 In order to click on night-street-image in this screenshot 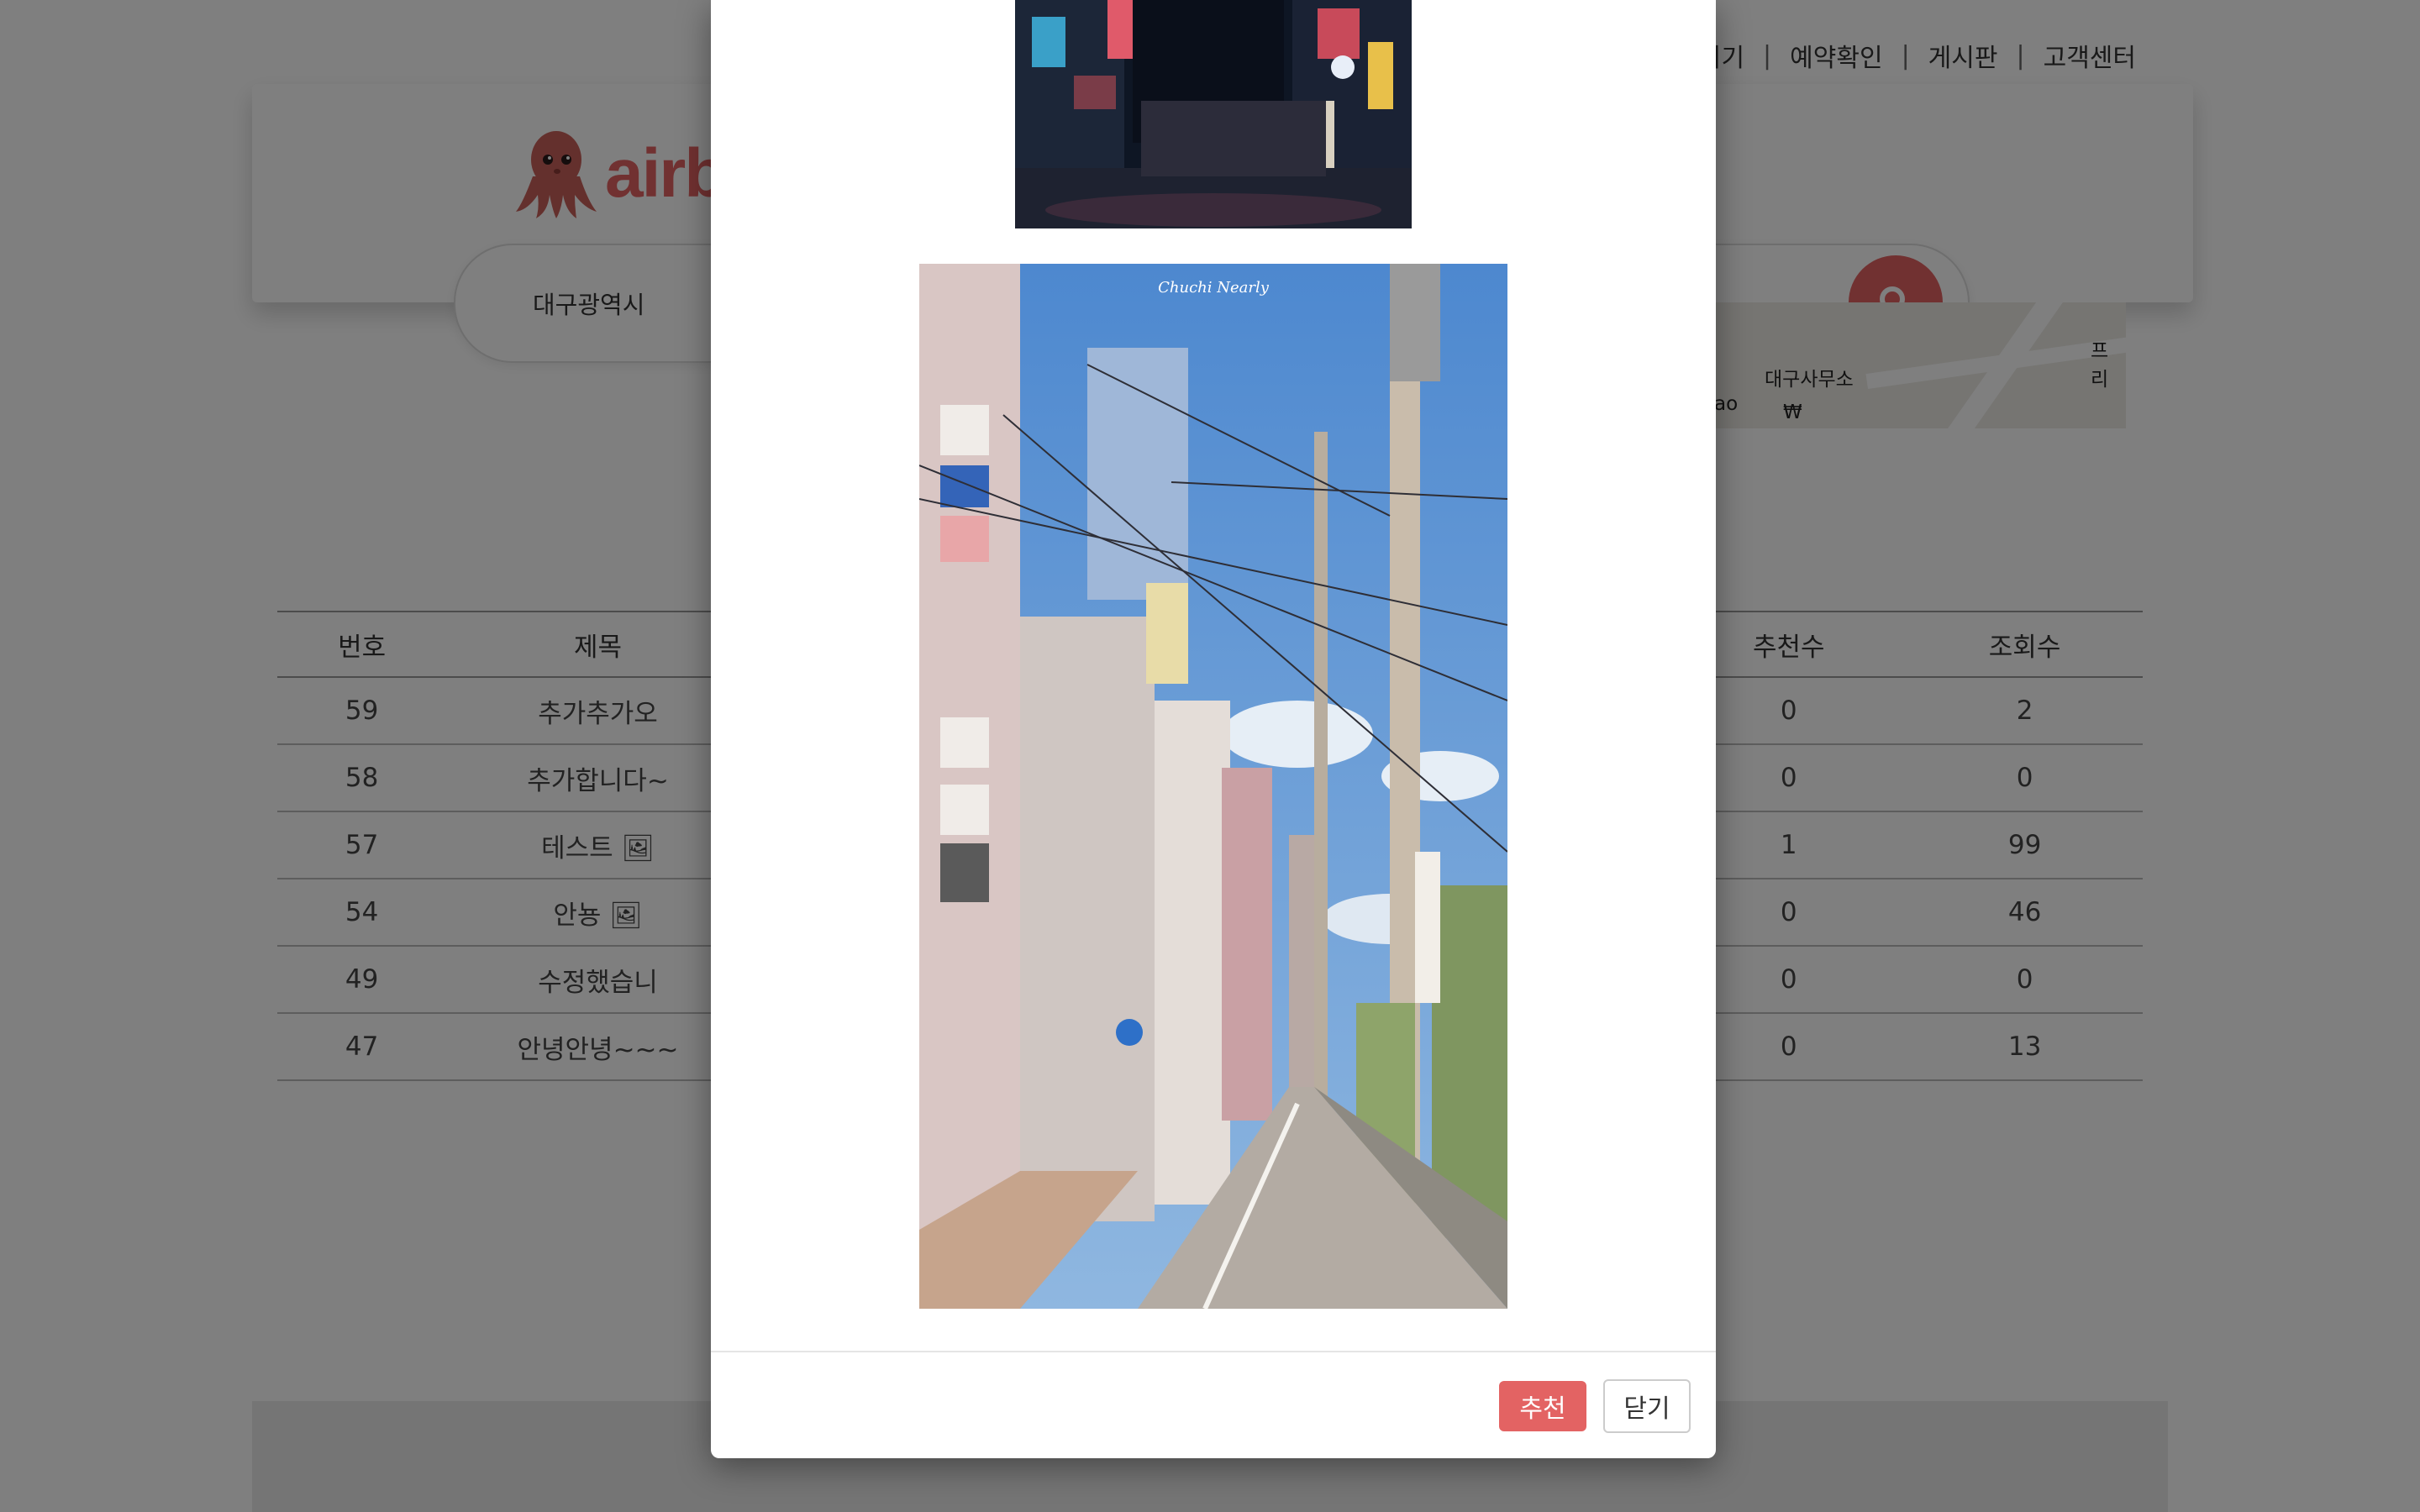, I will do `click(1213, 114)`.